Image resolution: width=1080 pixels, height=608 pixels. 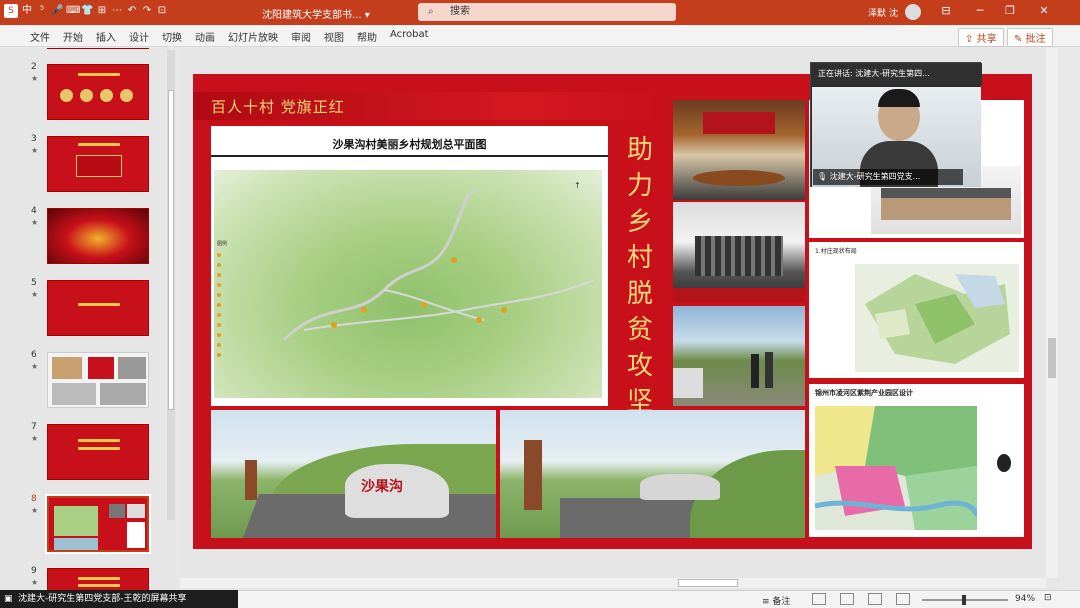 I want to click on toolbox-icon: ⊞, so click(x=102, y=11).